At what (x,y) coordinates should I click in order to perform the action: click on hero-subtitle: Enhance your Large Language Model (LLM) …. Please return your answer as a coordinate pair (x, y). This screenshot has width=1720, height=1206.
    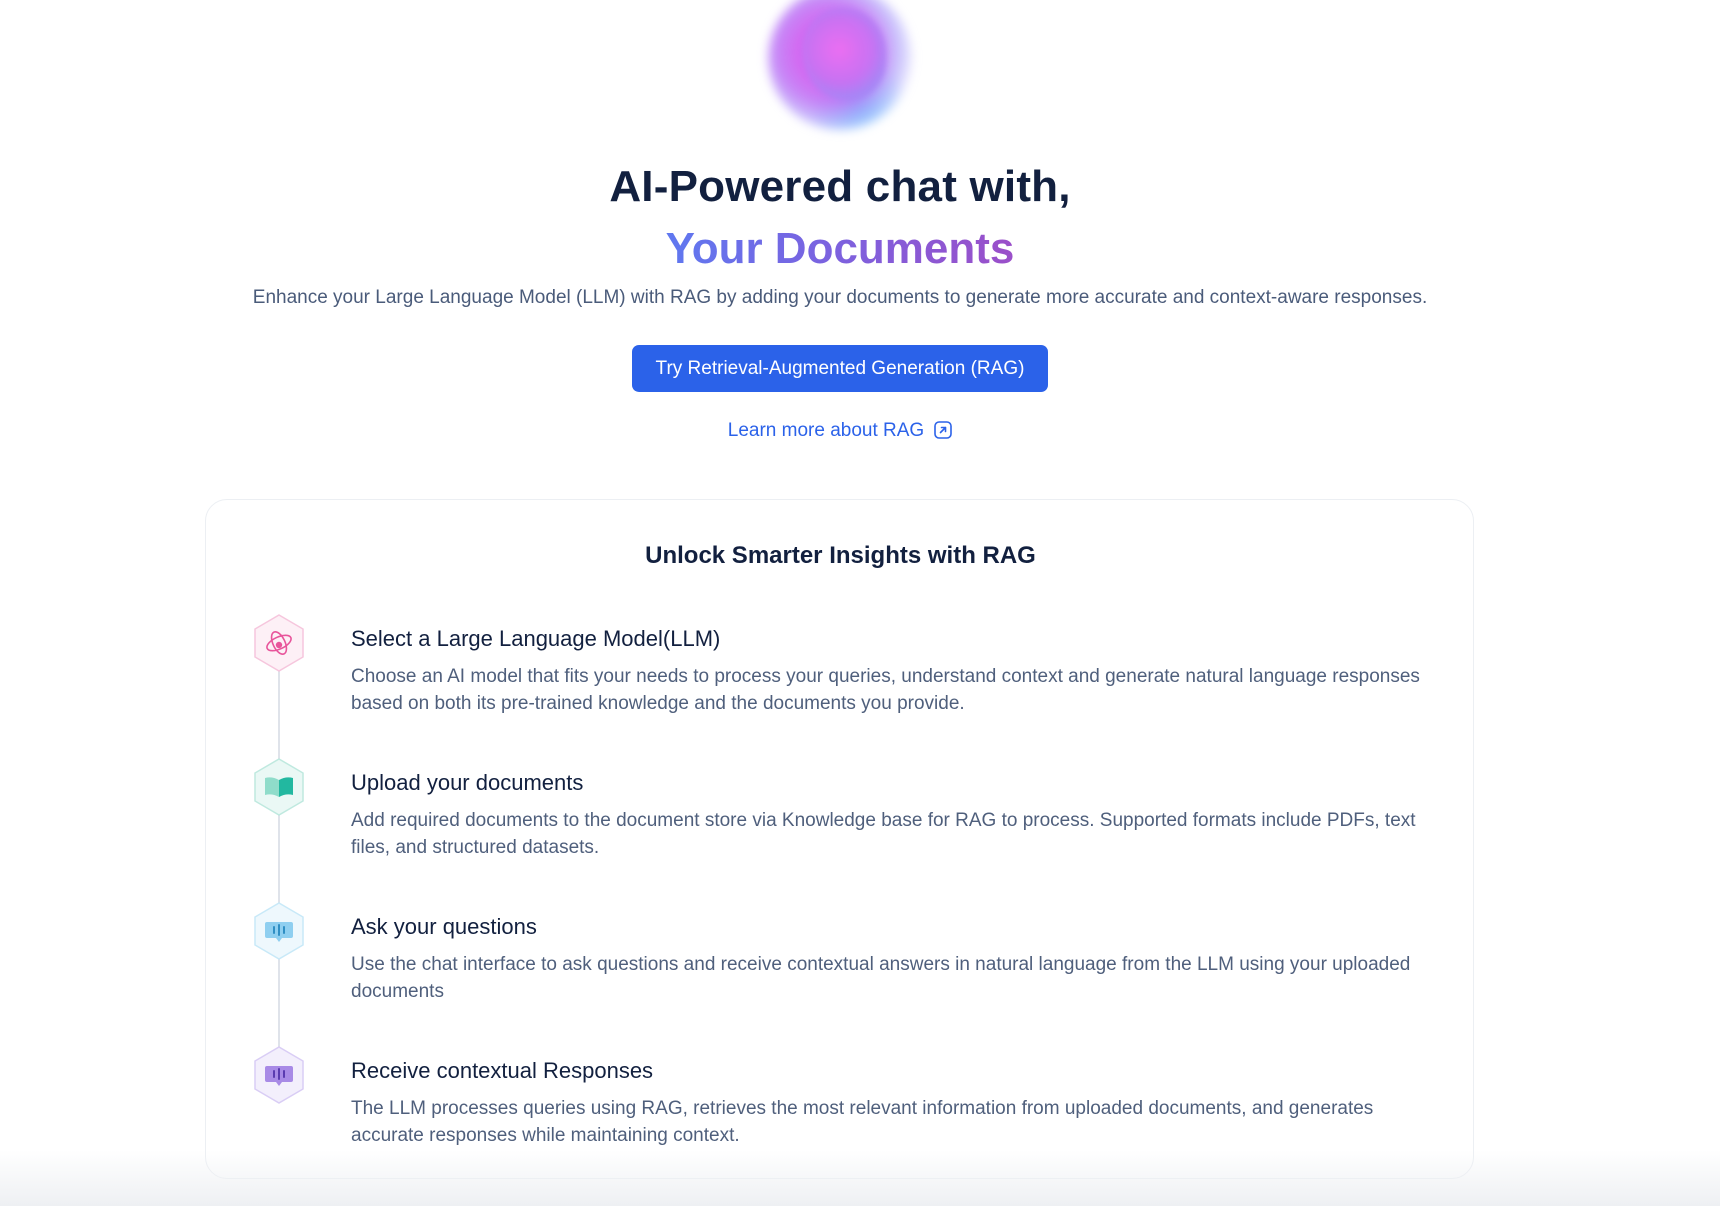
    Looking at the image, I should click on (840, 297).